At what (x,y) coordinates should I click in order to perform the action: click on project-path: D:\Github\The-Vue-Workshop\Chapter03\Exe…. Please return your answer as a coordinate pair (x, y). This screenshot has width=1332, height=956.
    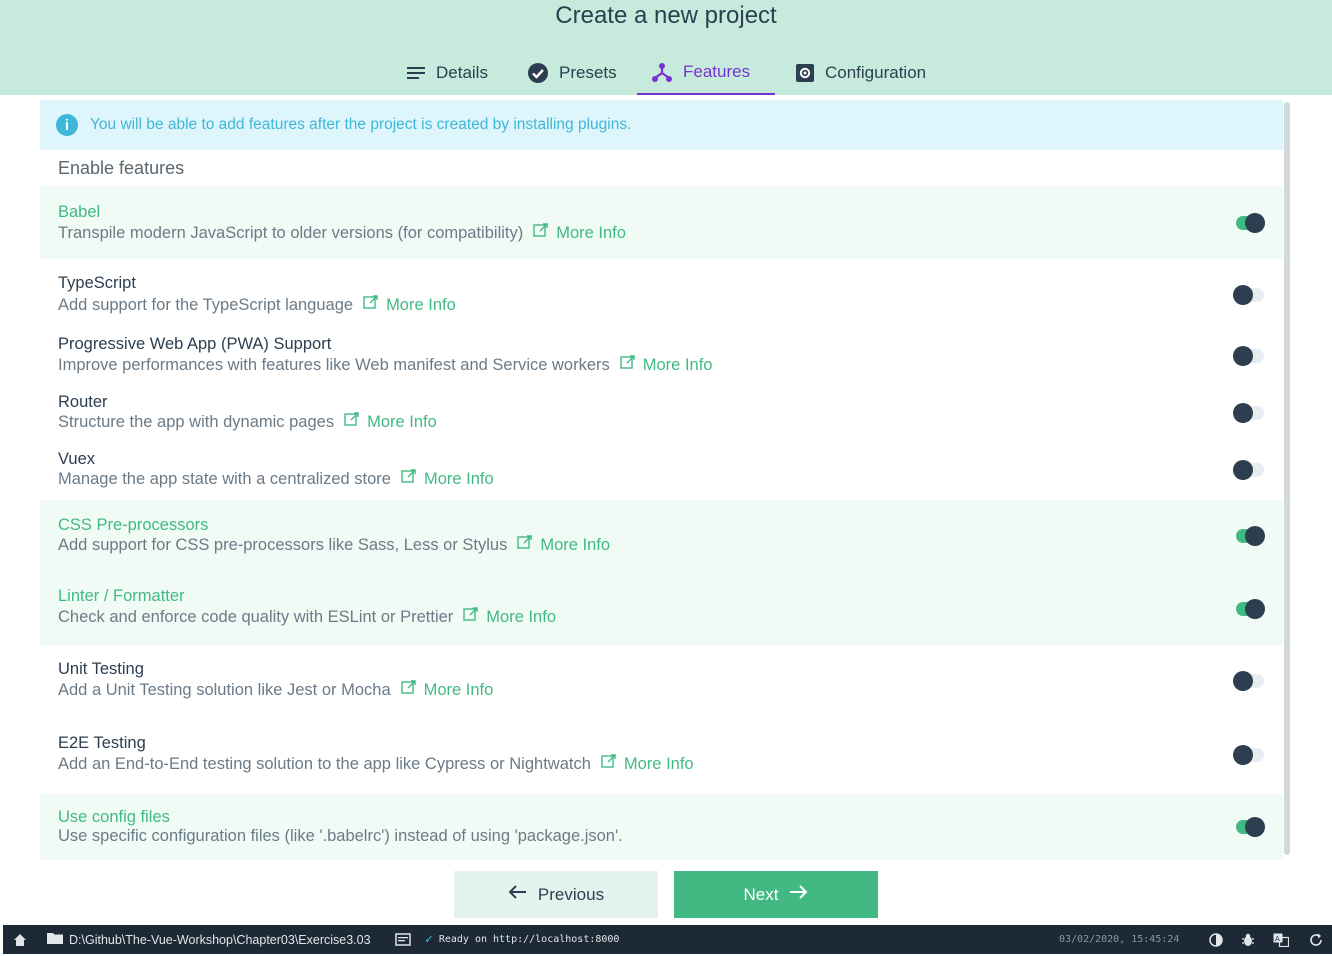
    Looking at the image, I should click on (209, 939).